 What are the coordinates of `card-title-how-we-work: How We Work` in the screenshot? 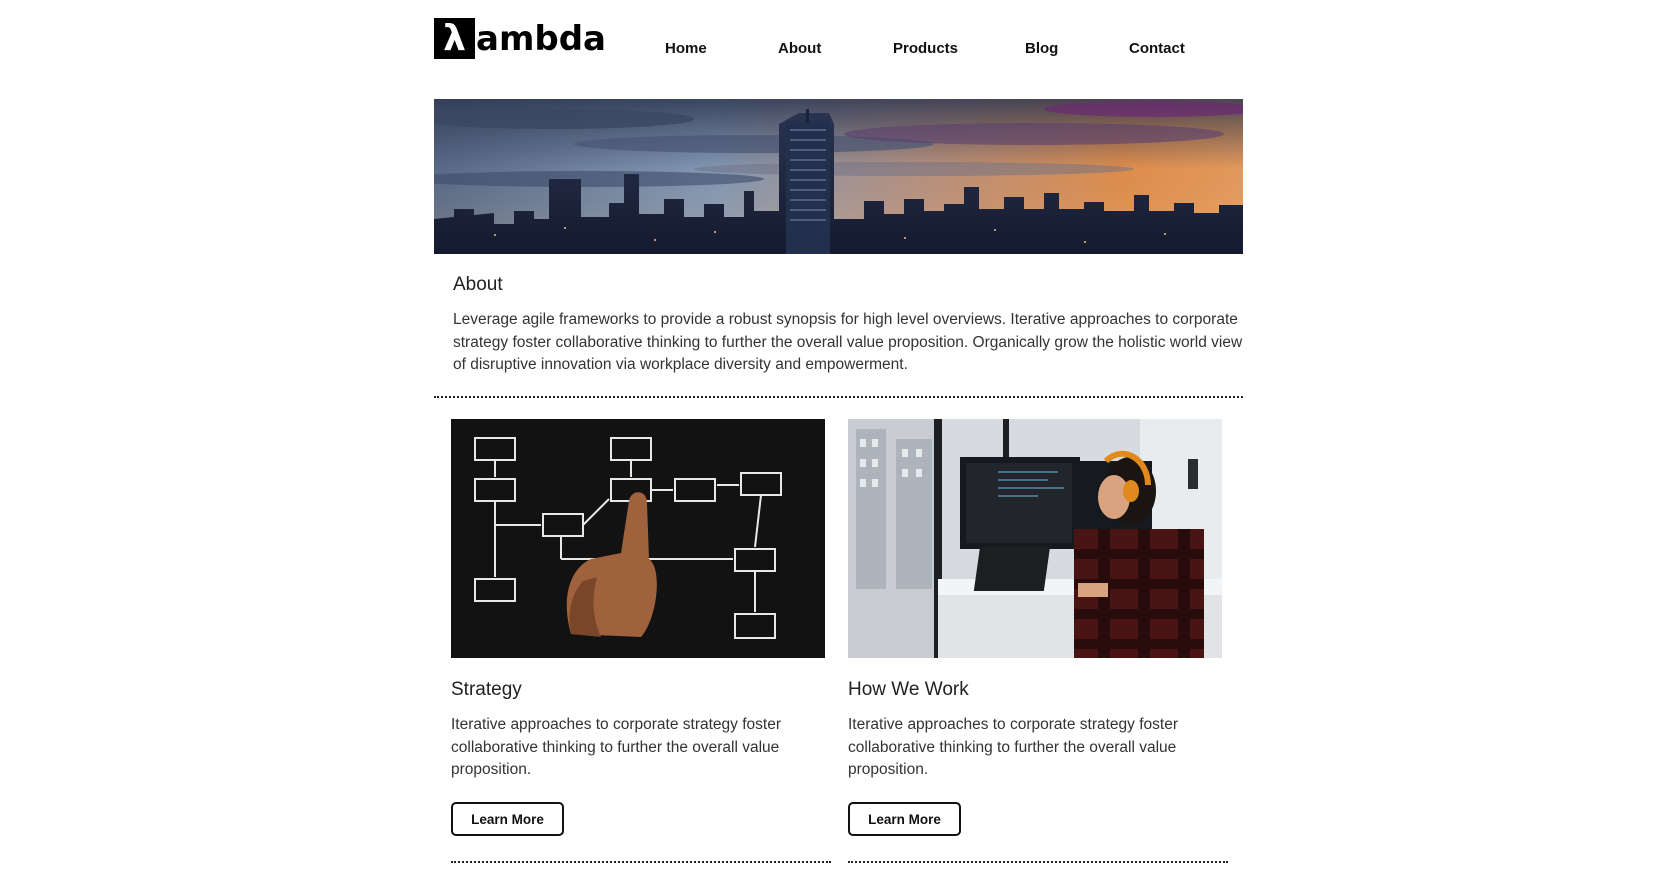 It's located at (908, 689).